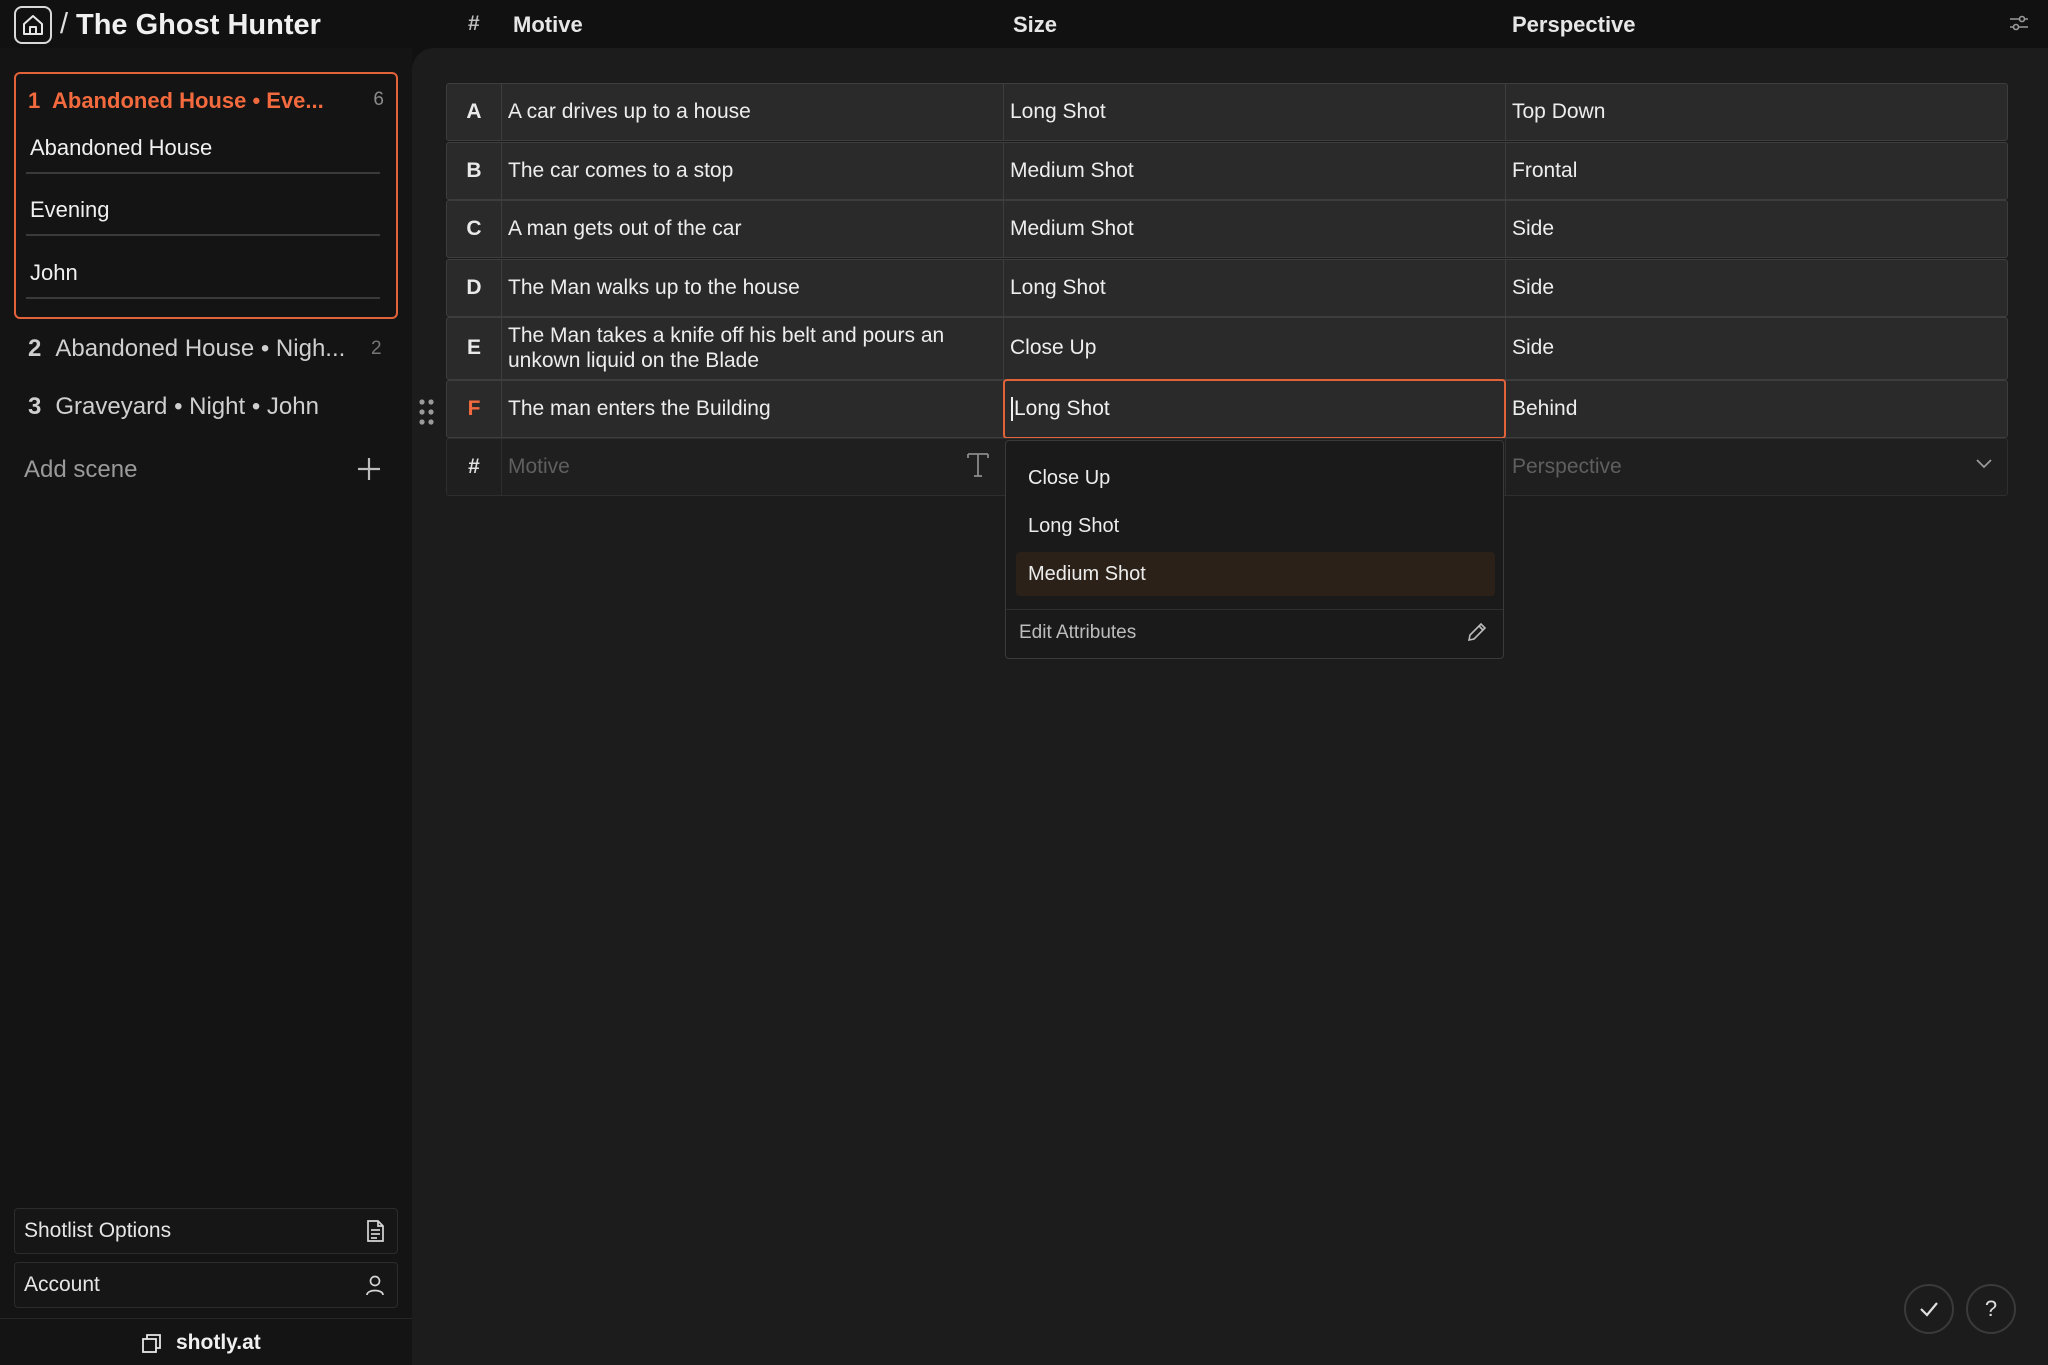 Image resolution: width=2048 pixels, height=1365 pixels. I want to click on account-label: Account, so click(62, 1284).